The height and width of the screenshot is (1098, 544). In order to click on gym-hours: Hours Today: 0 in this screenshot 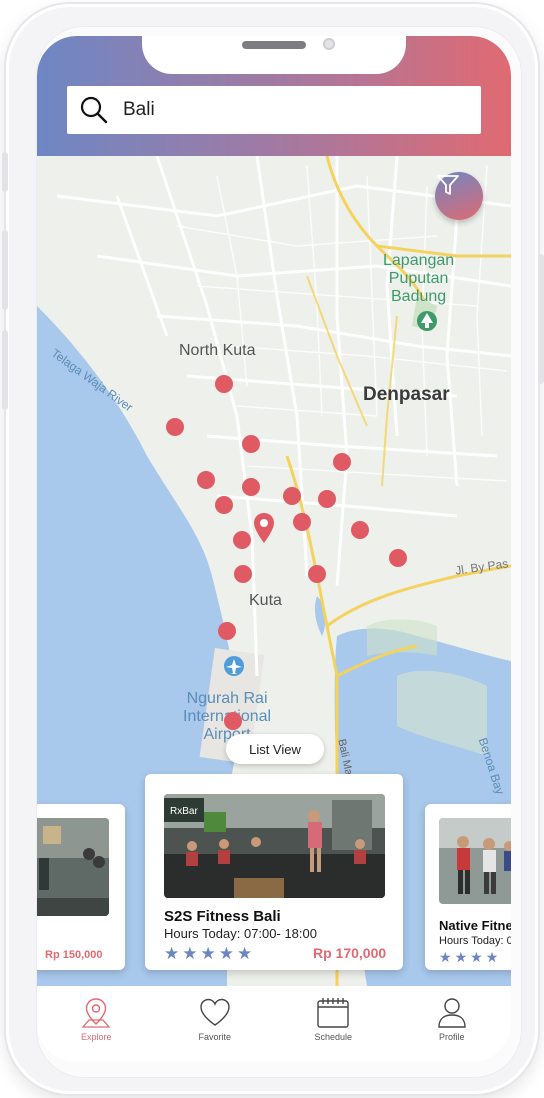, I will do `click(475, 941)`.